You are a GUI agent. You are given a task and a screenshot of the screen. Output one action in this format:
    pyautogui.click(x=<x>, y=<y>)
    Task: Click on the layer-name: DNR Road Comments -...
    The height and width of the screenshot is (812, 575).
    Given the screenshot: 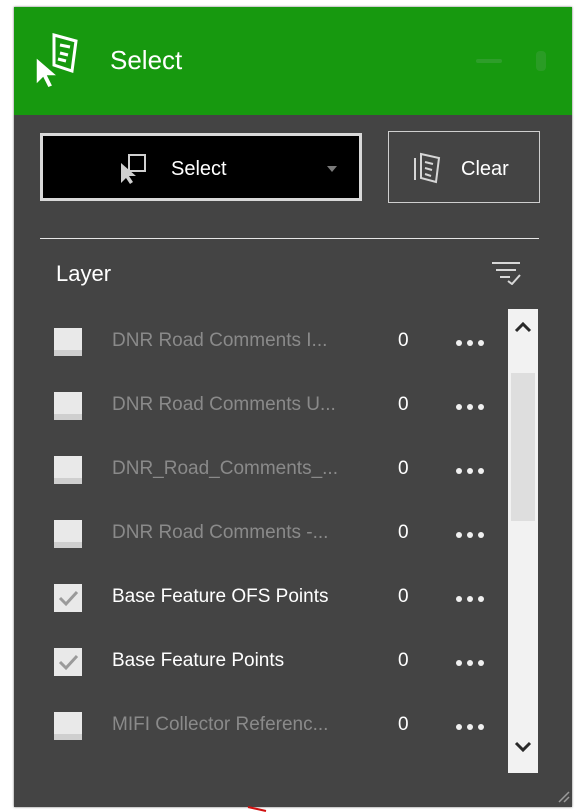 What is the action you would take?
    pyautogui.click(x=220, y=532)
    